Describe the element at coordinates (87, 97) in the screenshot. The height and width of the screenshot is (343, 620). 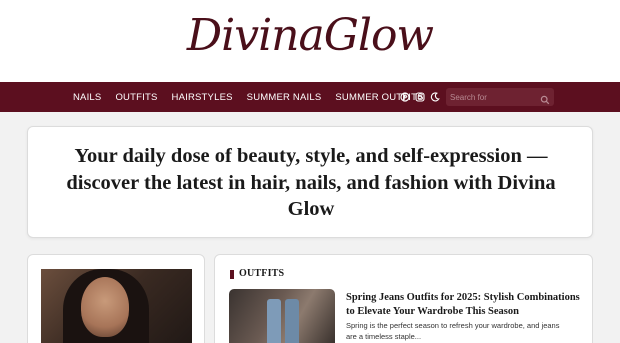
I see `nav-item-nails: NAILS` at that location.